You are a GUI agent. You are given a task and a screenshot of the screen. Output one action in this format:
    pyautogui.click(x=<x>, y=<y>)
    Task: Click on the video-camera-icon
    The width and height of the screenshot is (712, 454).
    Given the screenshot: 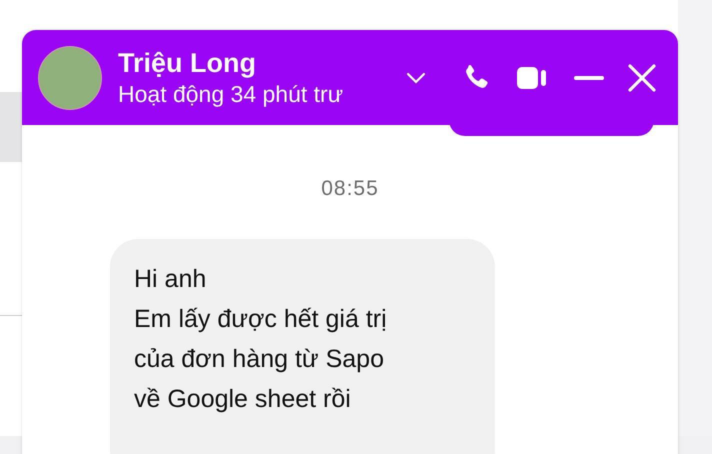 What is the action you would take?
    pyautogui.click(x=532, y=77)
    